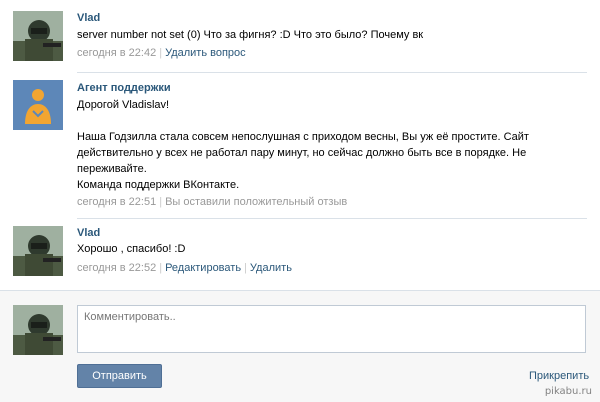 This screenshot has width=600, height=402. Describe the element at coordinates (568, 391) in the screenshot. I see `watermark: pikabu.ru` at that location.